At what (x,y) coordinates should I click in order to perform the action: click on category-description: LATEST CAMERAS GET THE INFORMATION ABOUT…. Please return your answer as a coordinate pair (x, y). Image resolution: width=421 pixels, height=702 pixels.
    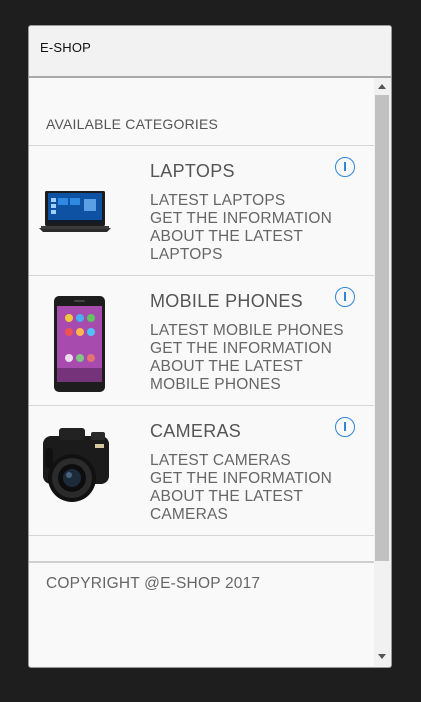
    Looking at the image, I should click on (255, 488).